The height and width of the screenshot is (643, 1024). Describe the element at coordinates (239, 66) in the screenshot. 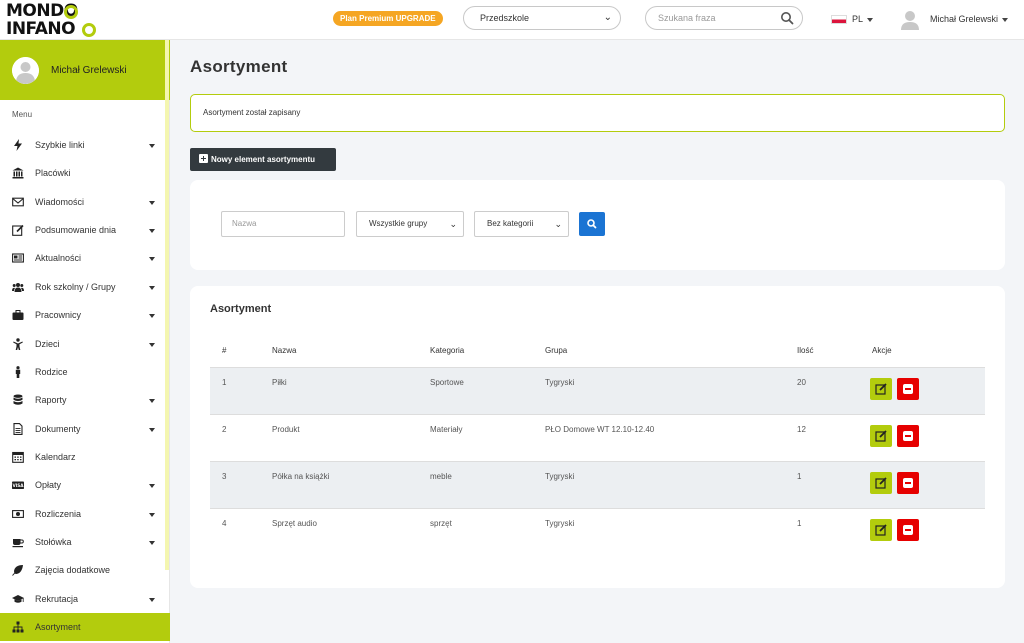

I see `page-title: Asortyment` at that location.